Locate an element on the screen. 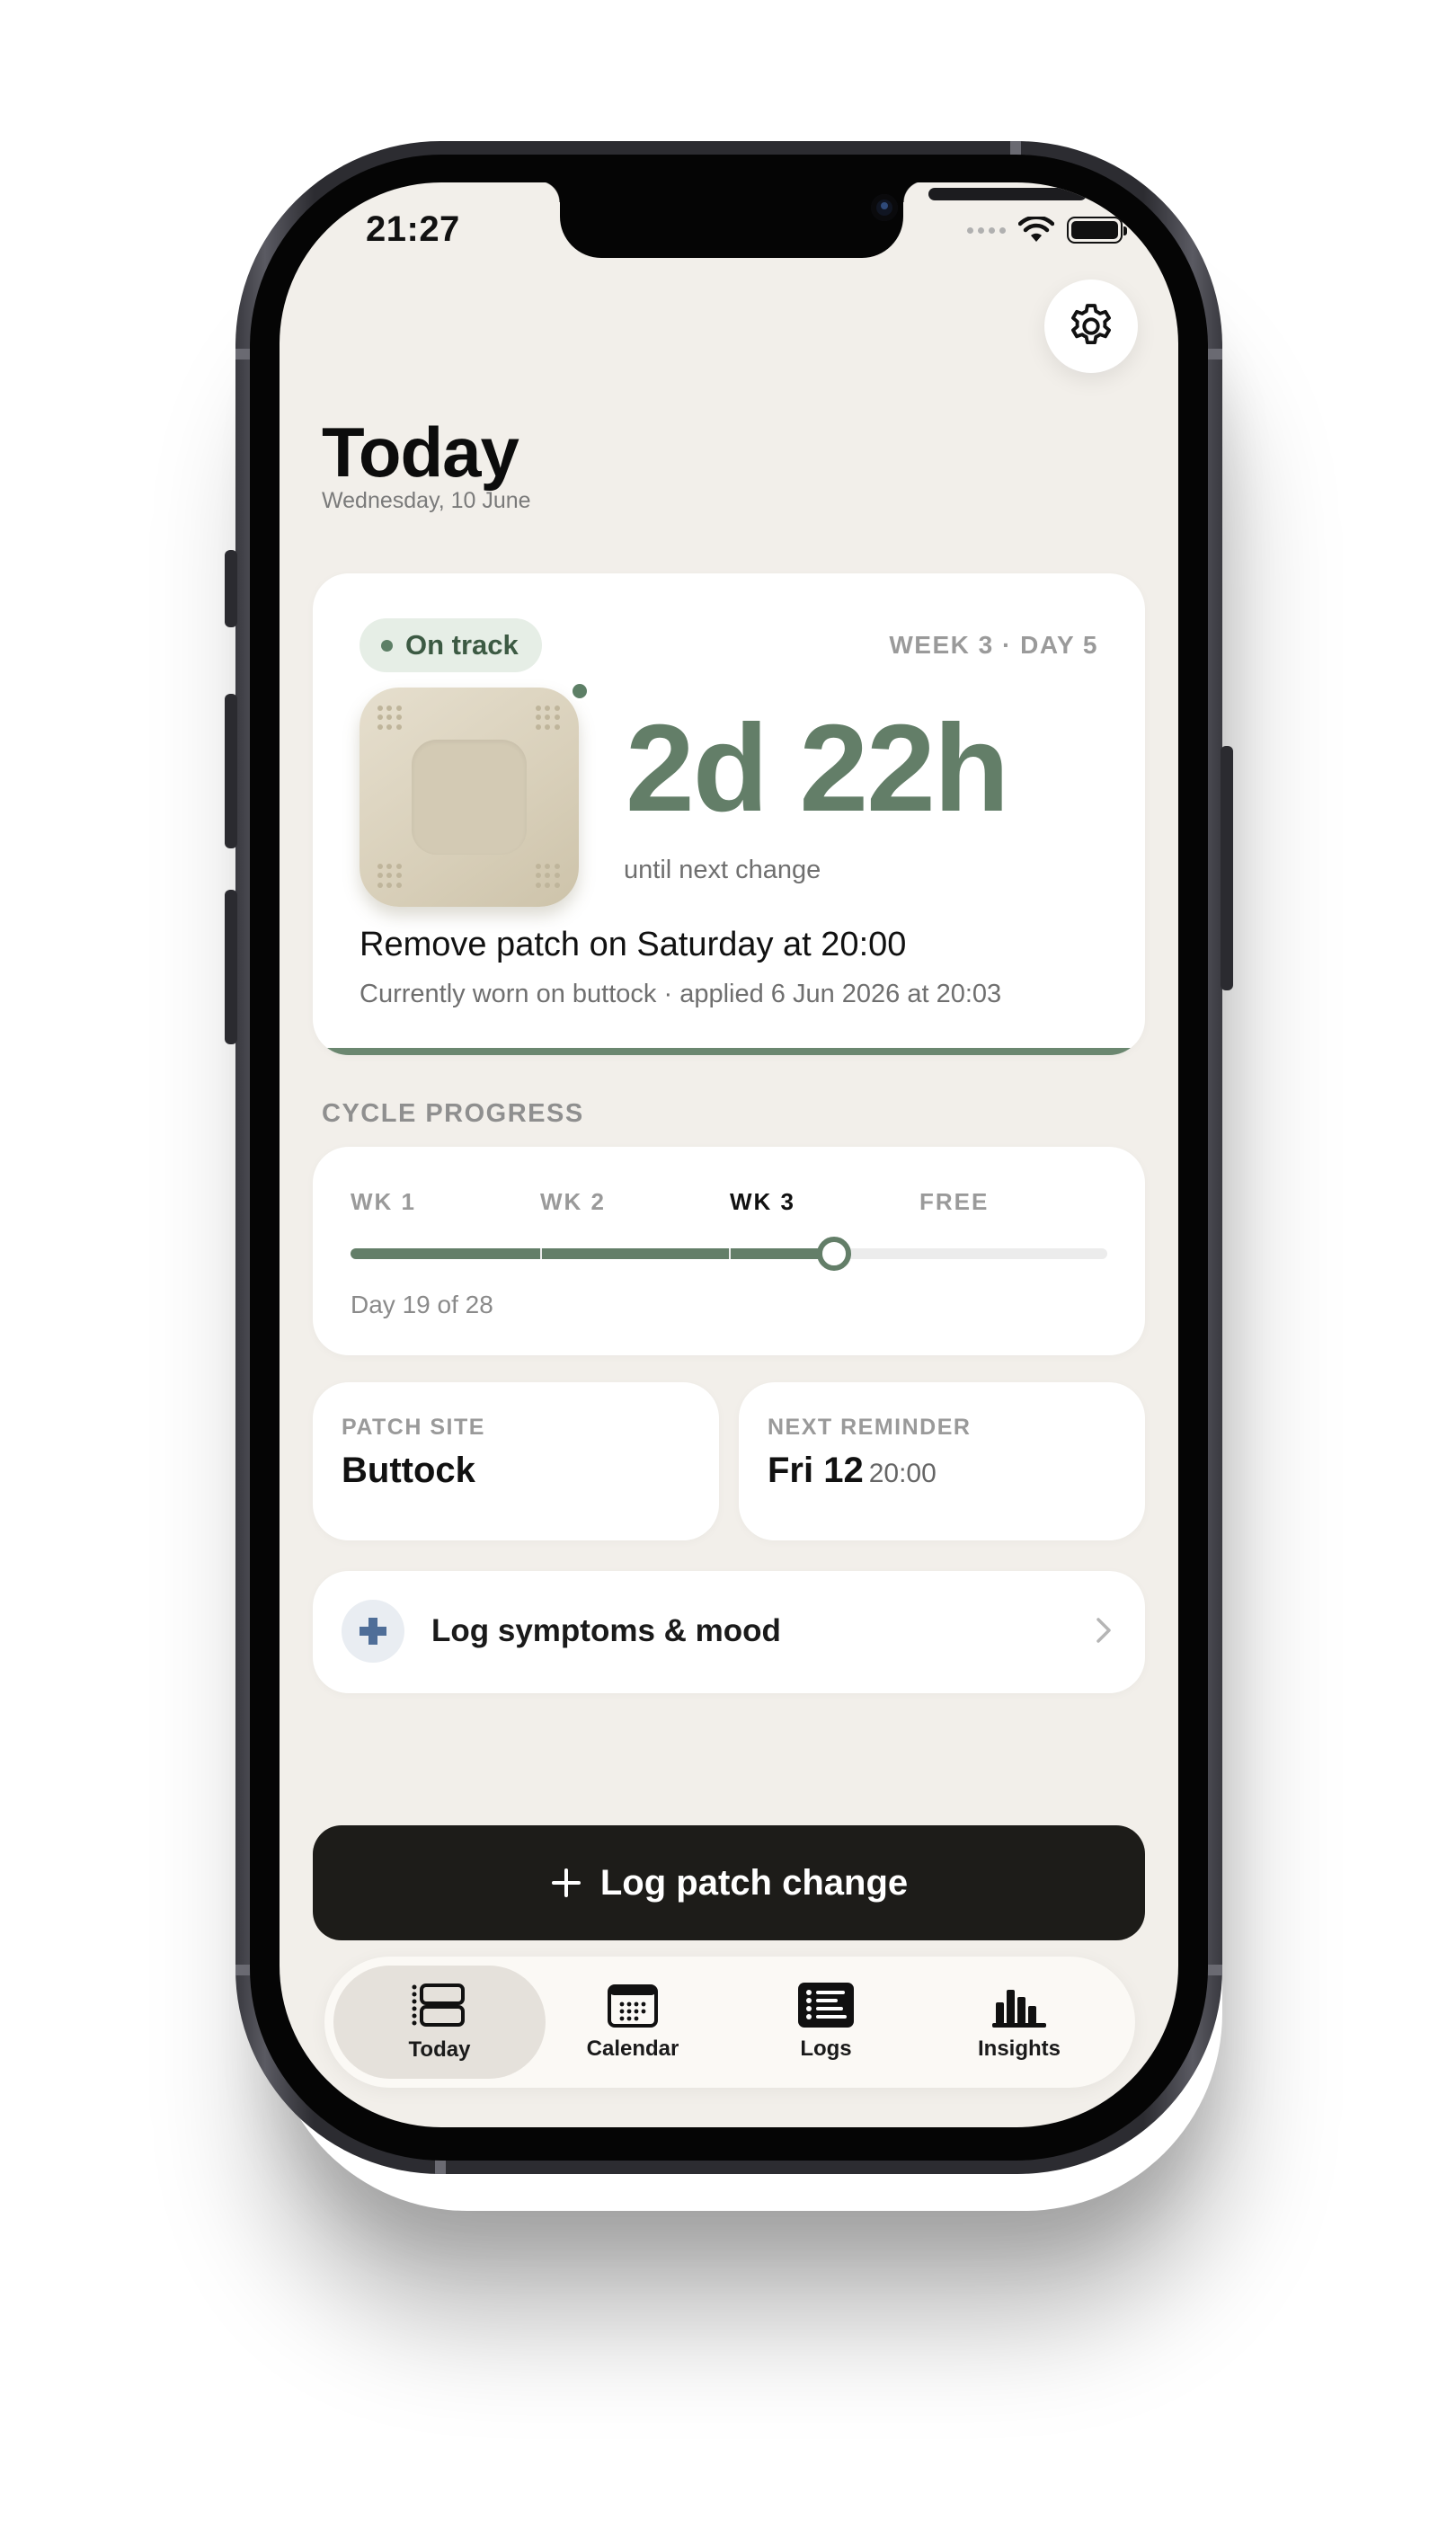 The image size is (1456, 2547). tab-today-label: Today is located at coordinates (439, 2049).